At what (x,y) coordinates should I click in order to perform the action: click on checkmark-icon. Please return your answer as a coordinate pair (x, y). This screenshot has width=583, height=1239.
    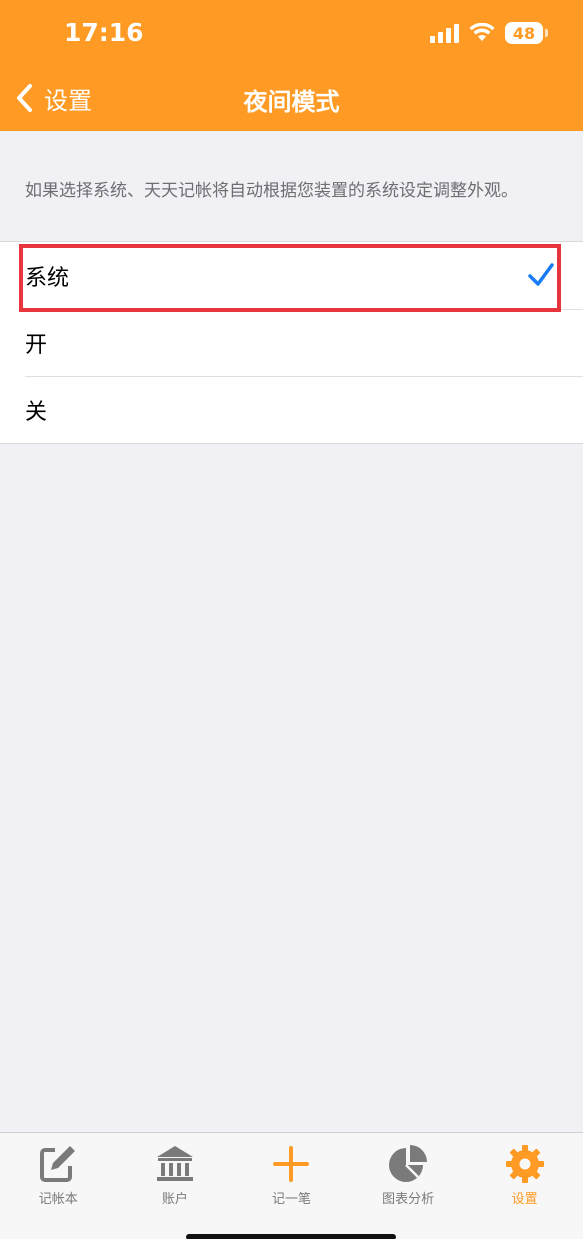
    Looking at the image, I should click on (541, 274).